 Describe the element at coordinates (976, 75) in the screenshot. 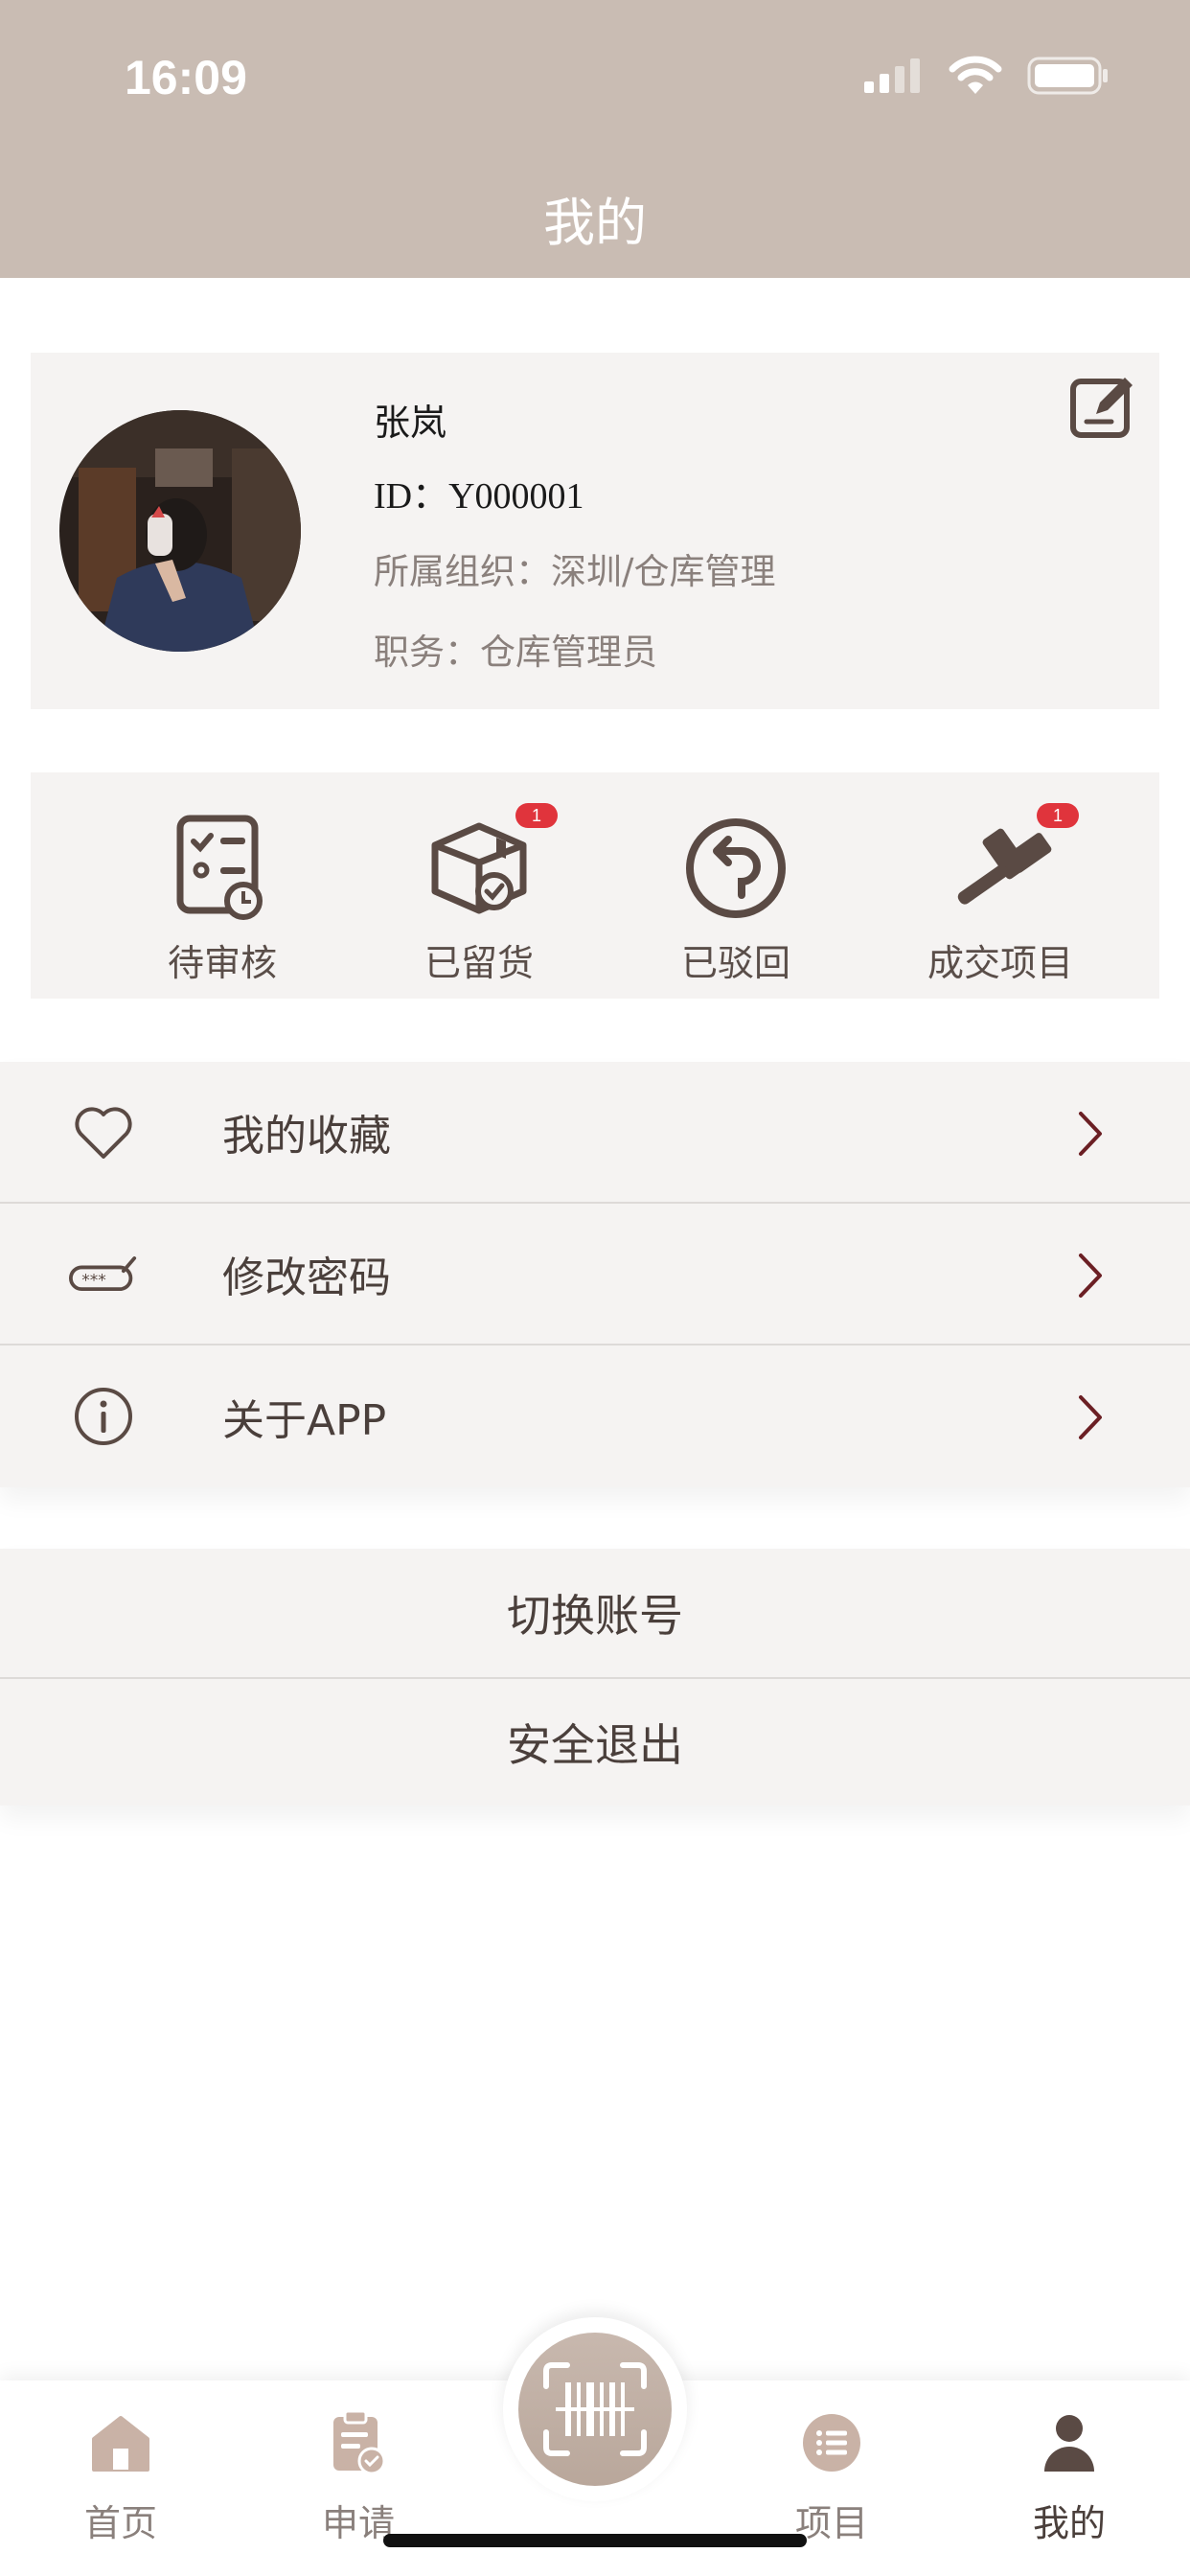

I see `wifi-icon` at that location.